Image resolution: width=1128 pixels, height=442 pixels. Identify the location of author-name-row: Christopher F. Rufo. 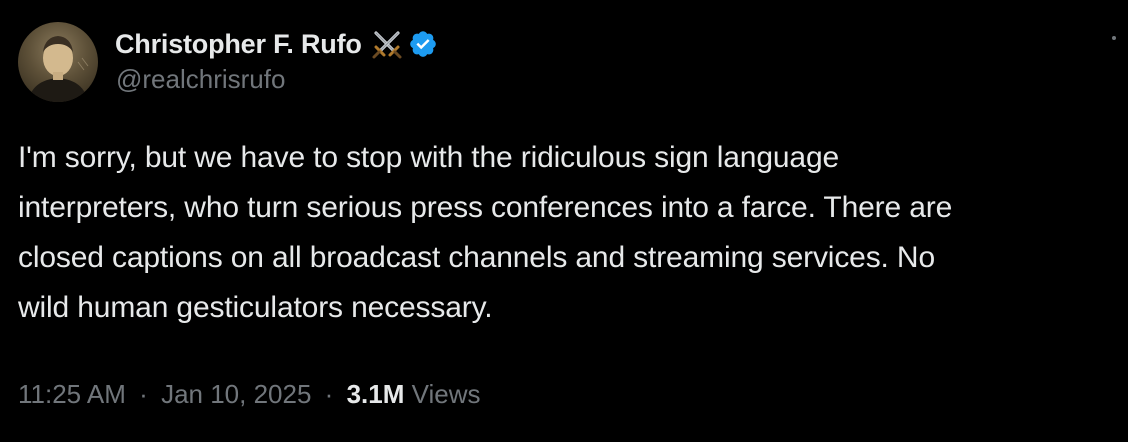
(276, 44).